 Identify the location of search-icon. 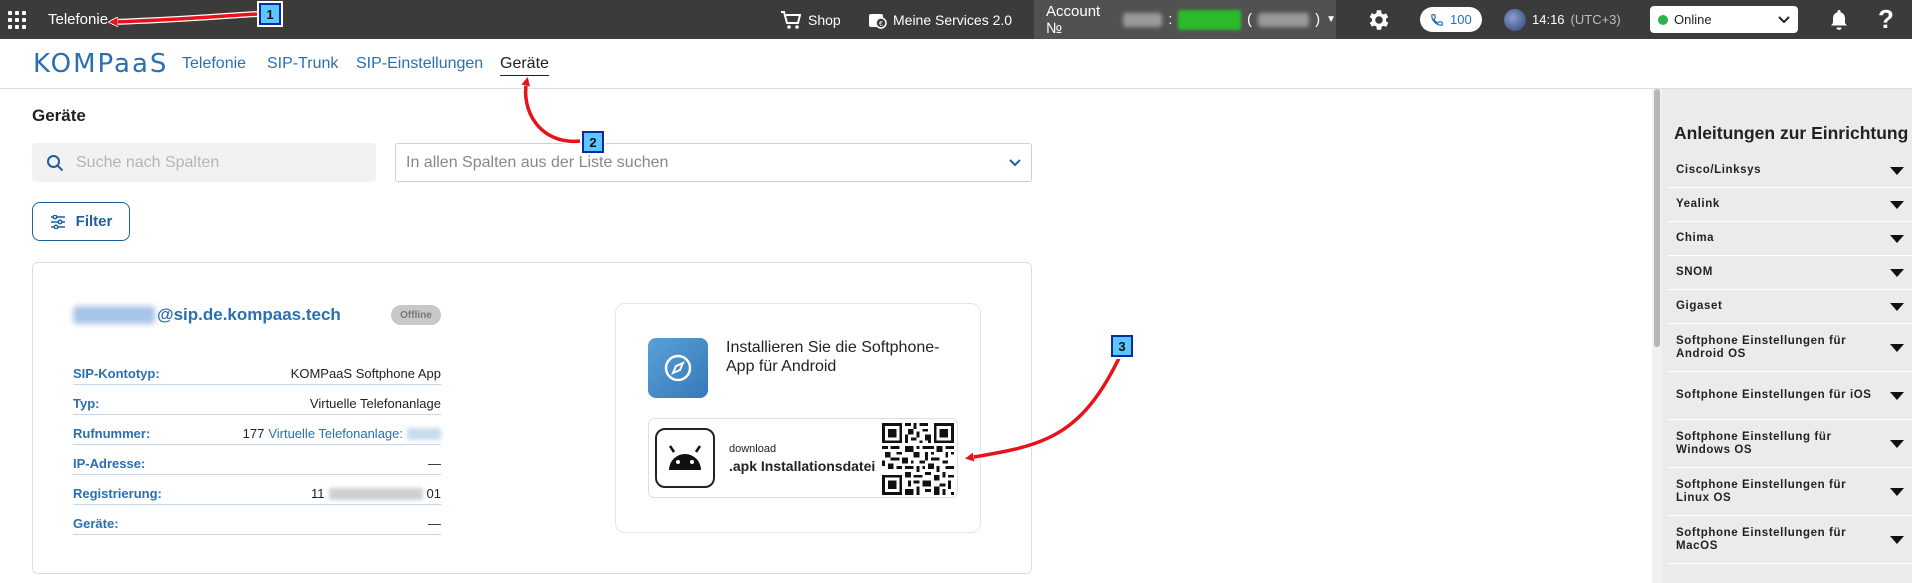
(55, 162).